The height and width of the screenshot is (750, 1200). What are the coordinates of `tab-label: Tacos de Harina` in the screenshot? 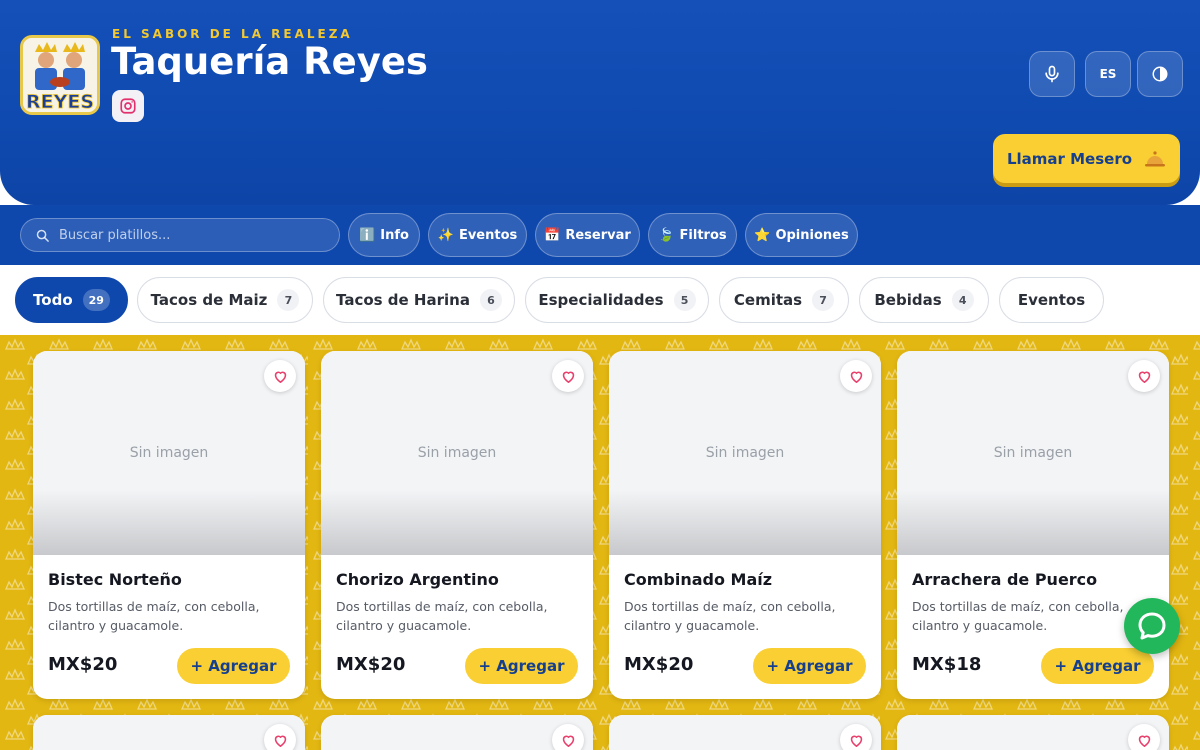 It's located at (403, 300).